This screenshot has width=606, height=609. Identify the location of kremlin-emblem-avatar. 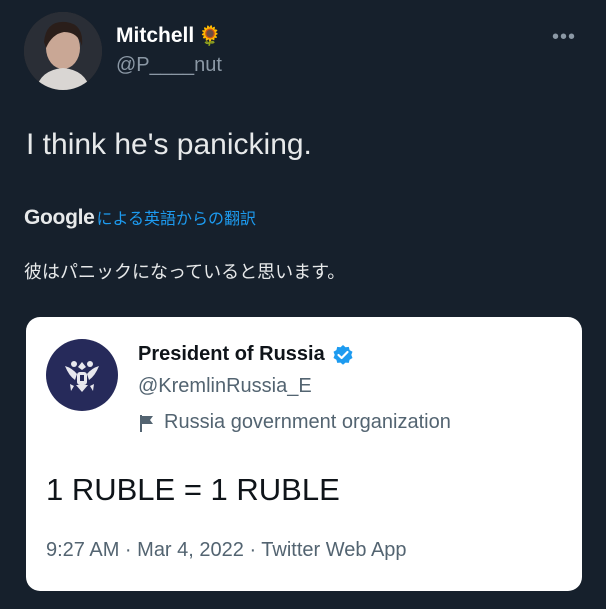
(82, 375).